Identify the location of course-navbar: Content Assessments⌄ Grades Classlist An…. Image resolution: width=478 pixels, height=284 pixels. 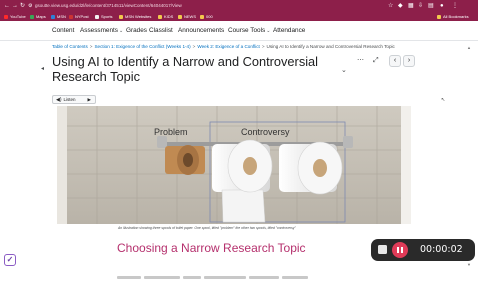
(239, 31).